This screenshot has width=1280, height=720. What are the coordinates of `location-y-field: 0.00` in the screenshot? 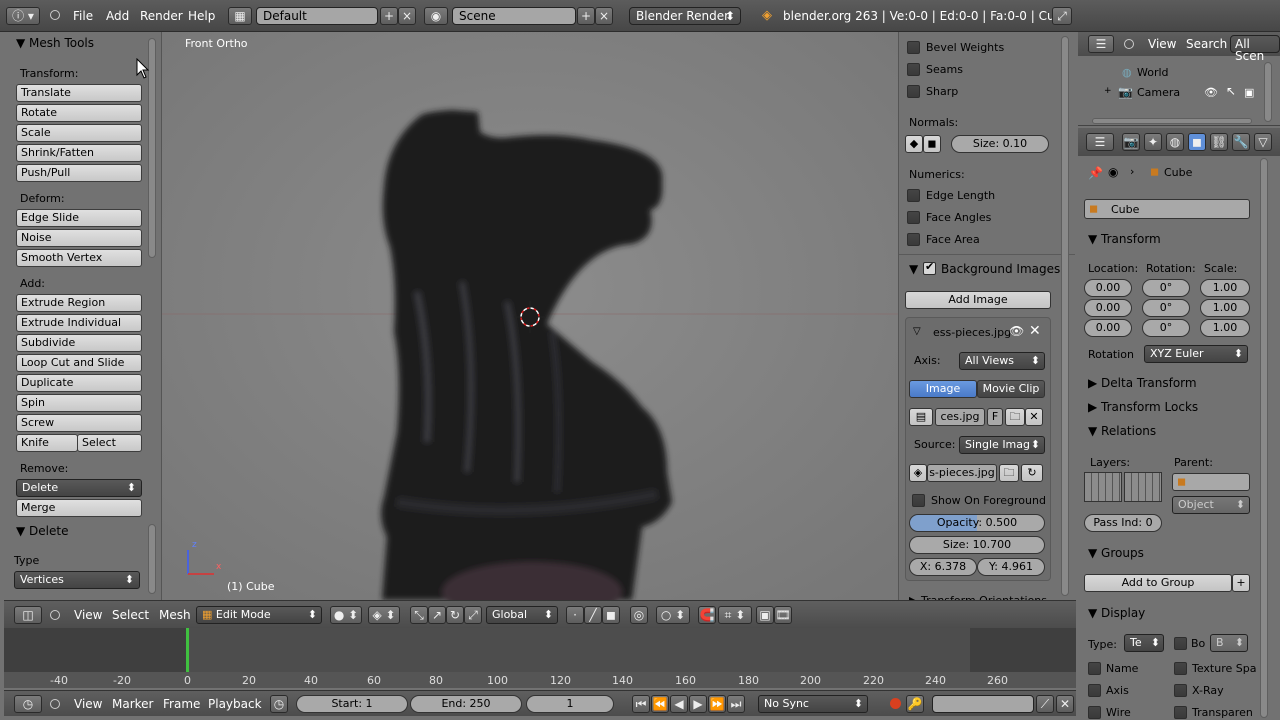 It's located at (1108, 308).